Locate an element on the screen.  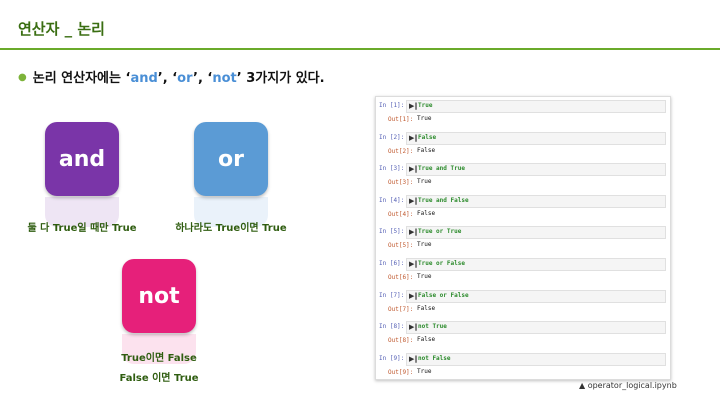
and-operator-label: and is located at coordinates (82, 159).